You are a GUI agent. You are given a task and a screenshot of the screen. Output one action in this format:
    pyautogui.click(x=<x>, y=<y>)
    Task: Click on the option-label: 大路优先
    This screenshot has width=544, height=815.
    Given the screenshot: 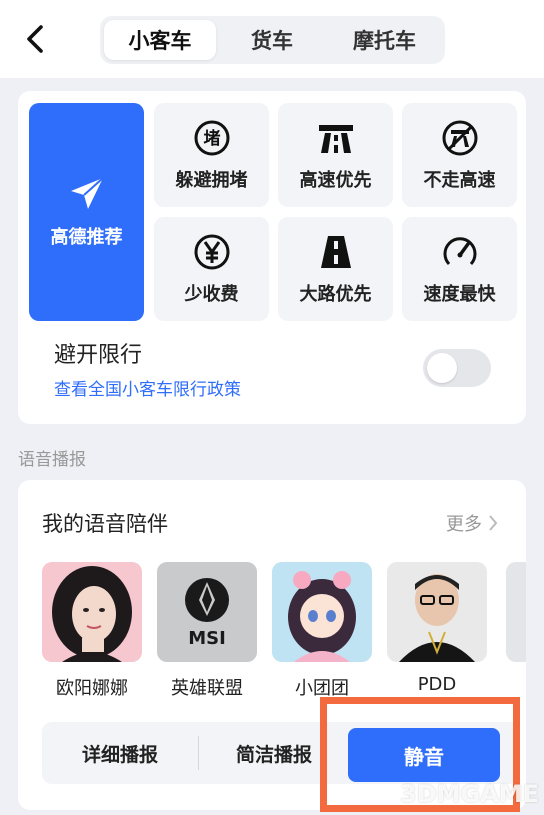 What is the action you would take?
    pyautogui.click(x=335, y=294)
    